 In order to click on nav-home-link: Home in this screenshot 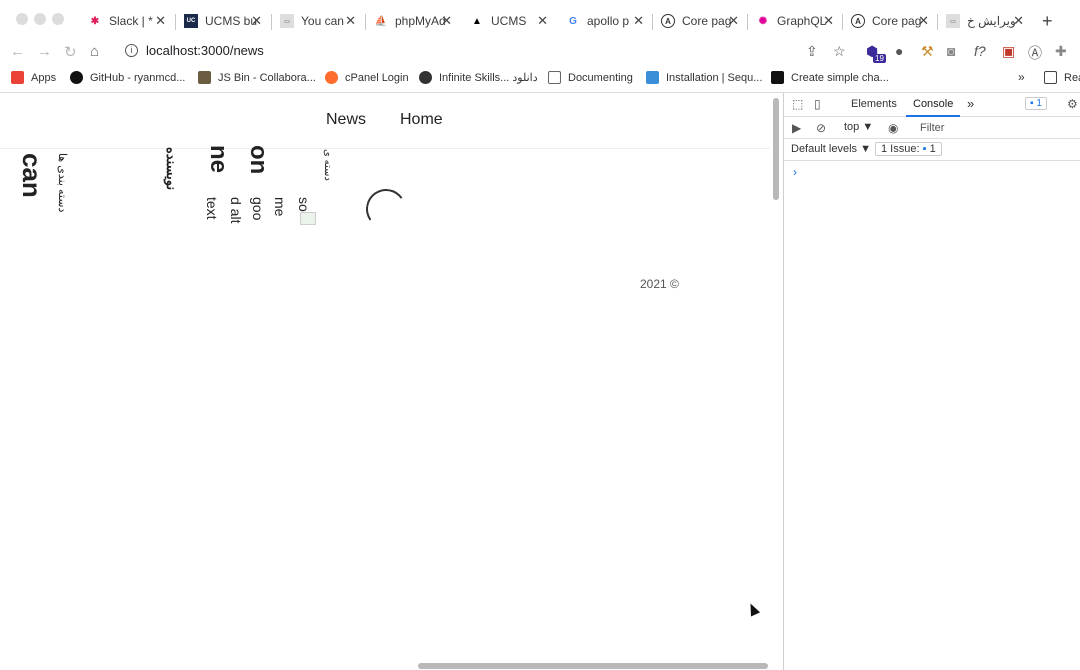, I will do `click(421, 120)`.